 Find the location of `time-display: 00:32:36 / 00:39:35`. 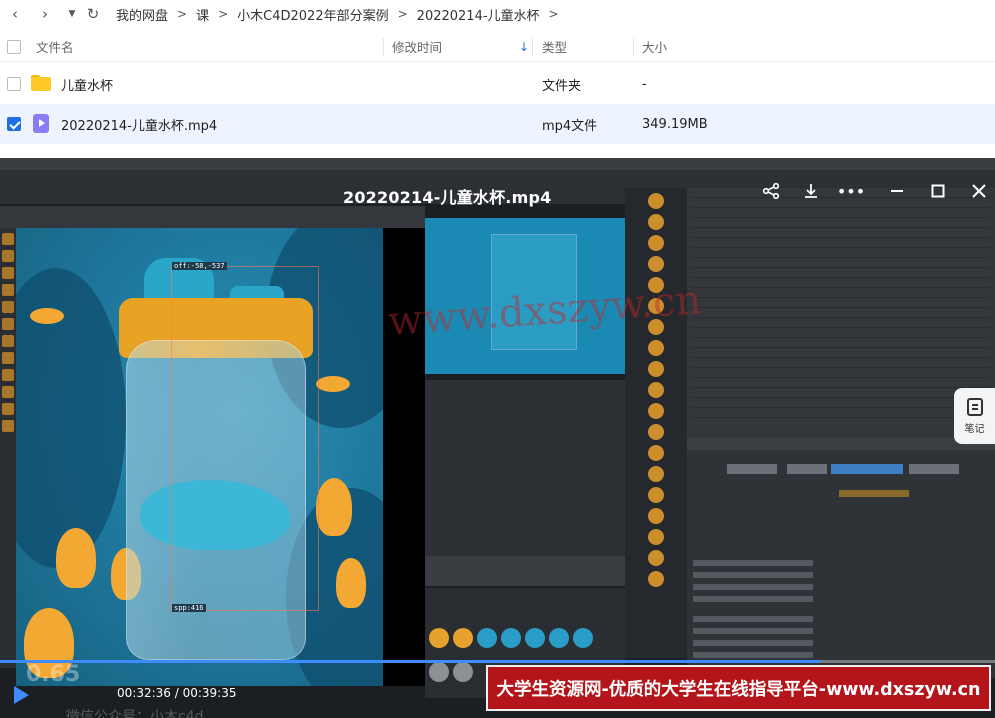

time-display: 00:32:36 / 00:39:35 is located at coordinates (177, 693).